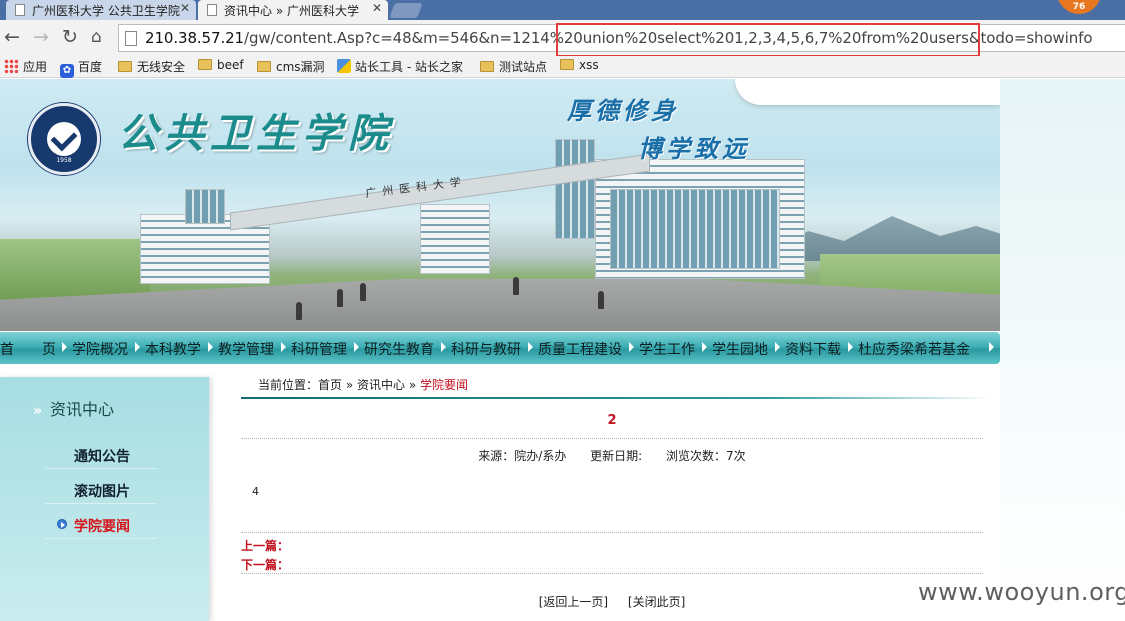  I want to click on browser-tab-active: 资讯中心 » 广州医科大学 ✕, so click(293, 10).